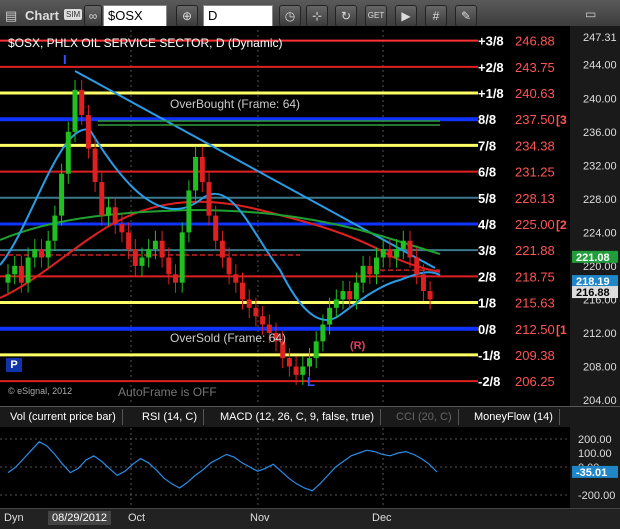  Describe the element at coordinates (235, 104) in the screenshot. I see `overbought-label: OverBought (Frame: 64)` at that location.